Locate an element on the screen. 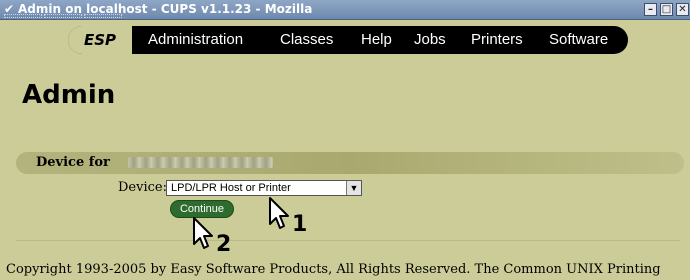 This screenshot has width=690, height=280. close-icon: ✕ is located at coordinates (682, 9).